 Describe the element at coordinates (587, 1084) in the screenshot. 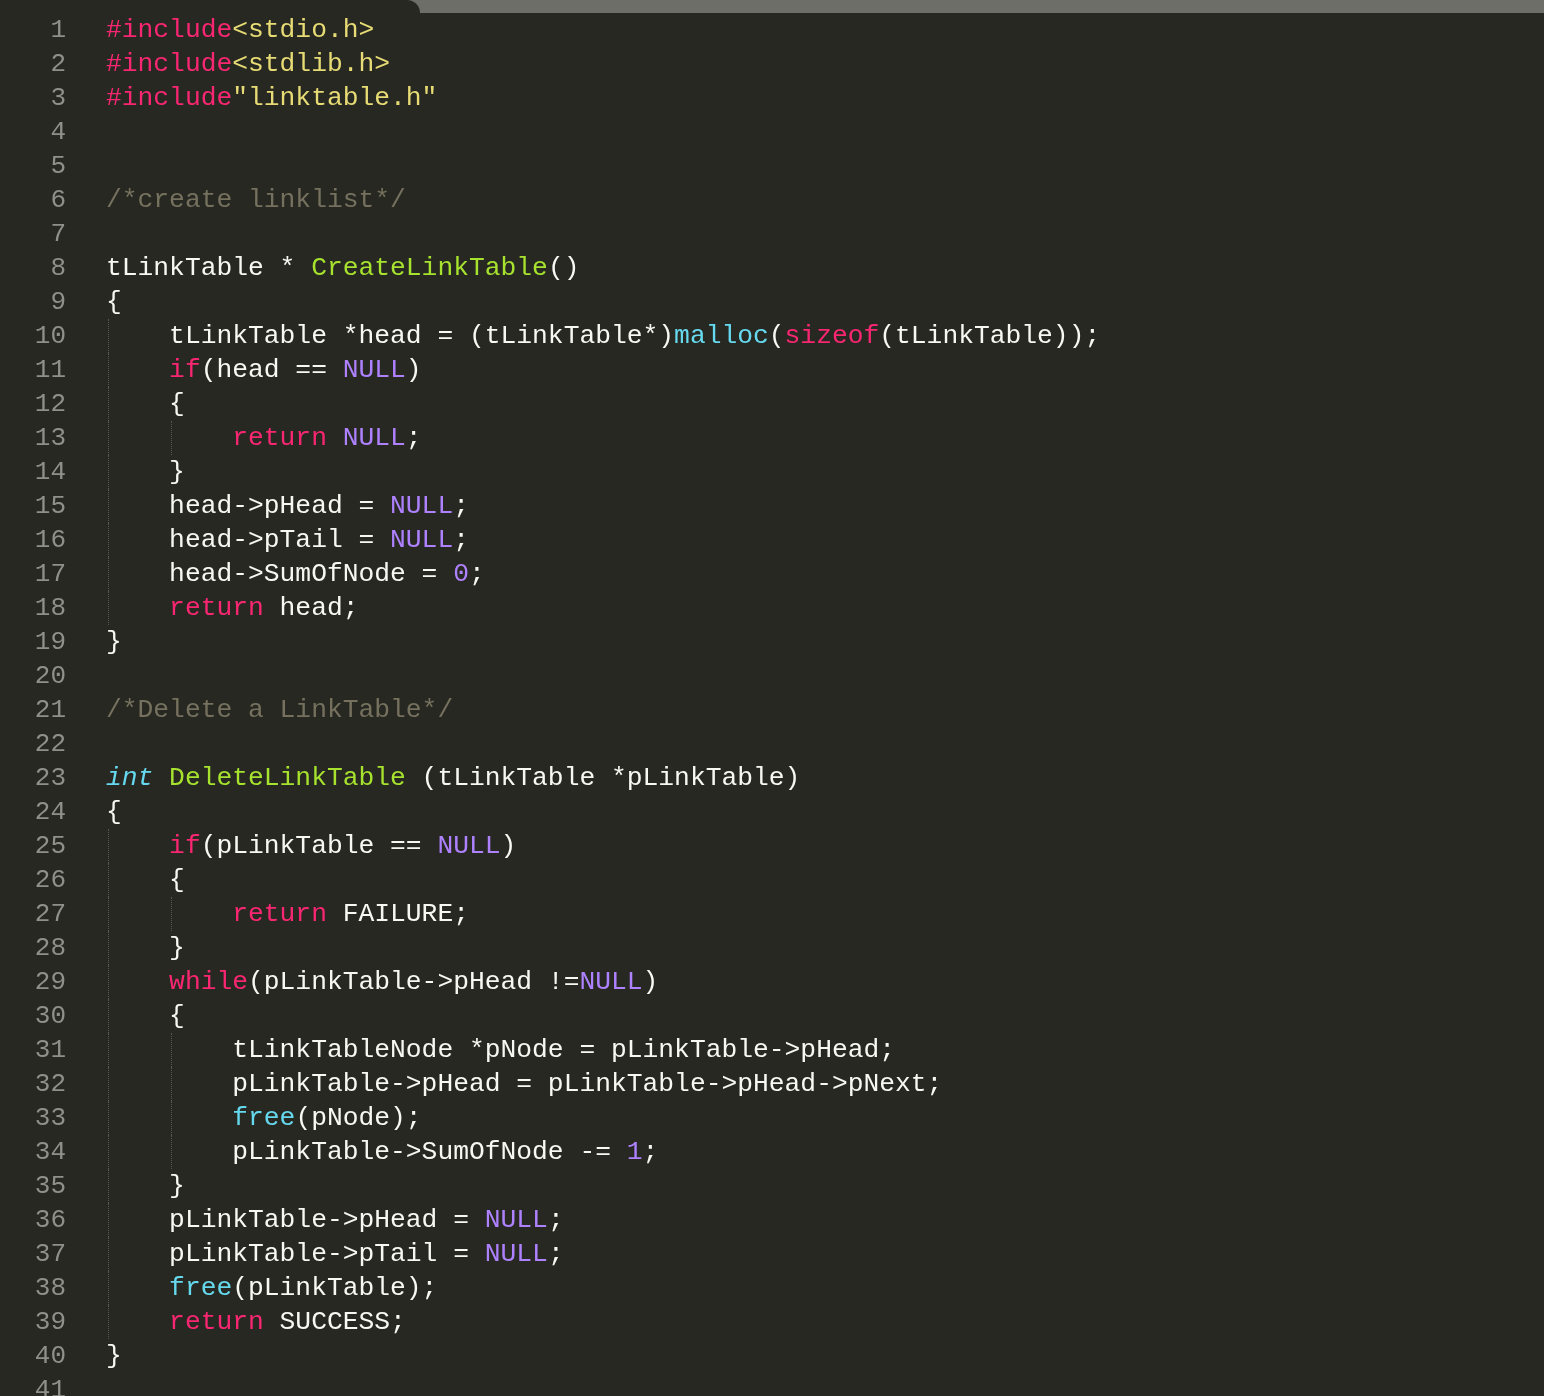

I see `code-line: pLinkTable->pHead = pLinkTable->pHead->pNext;` at that location.